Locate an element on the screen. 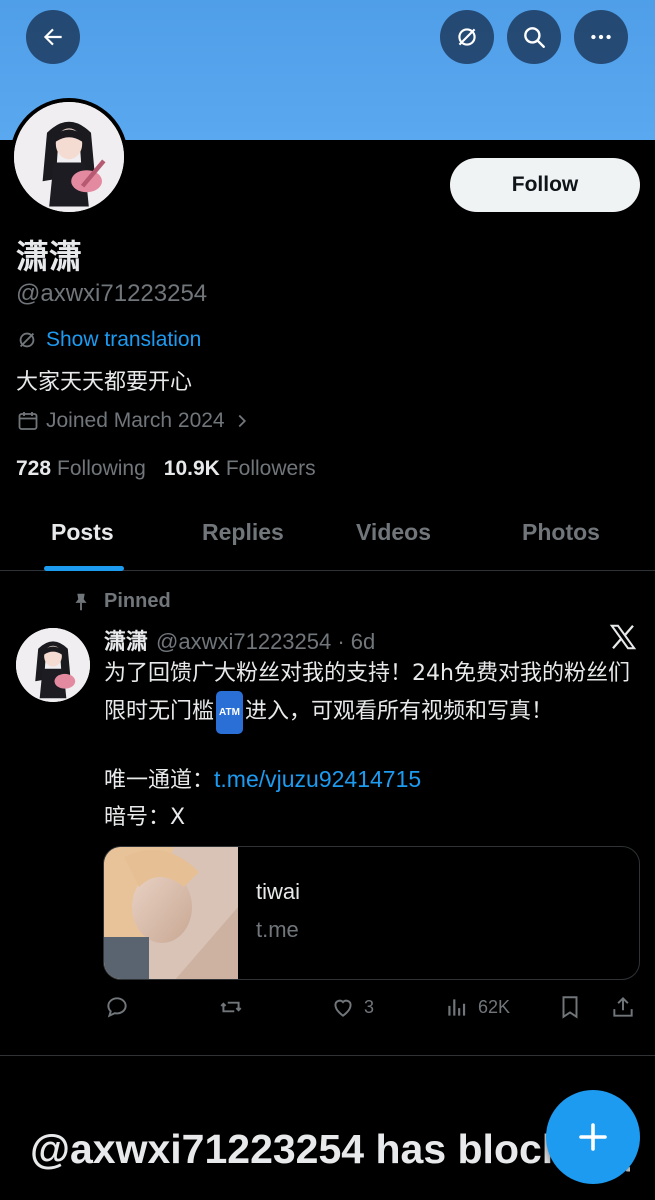  like-icon is located at coordinates (343, 1008).